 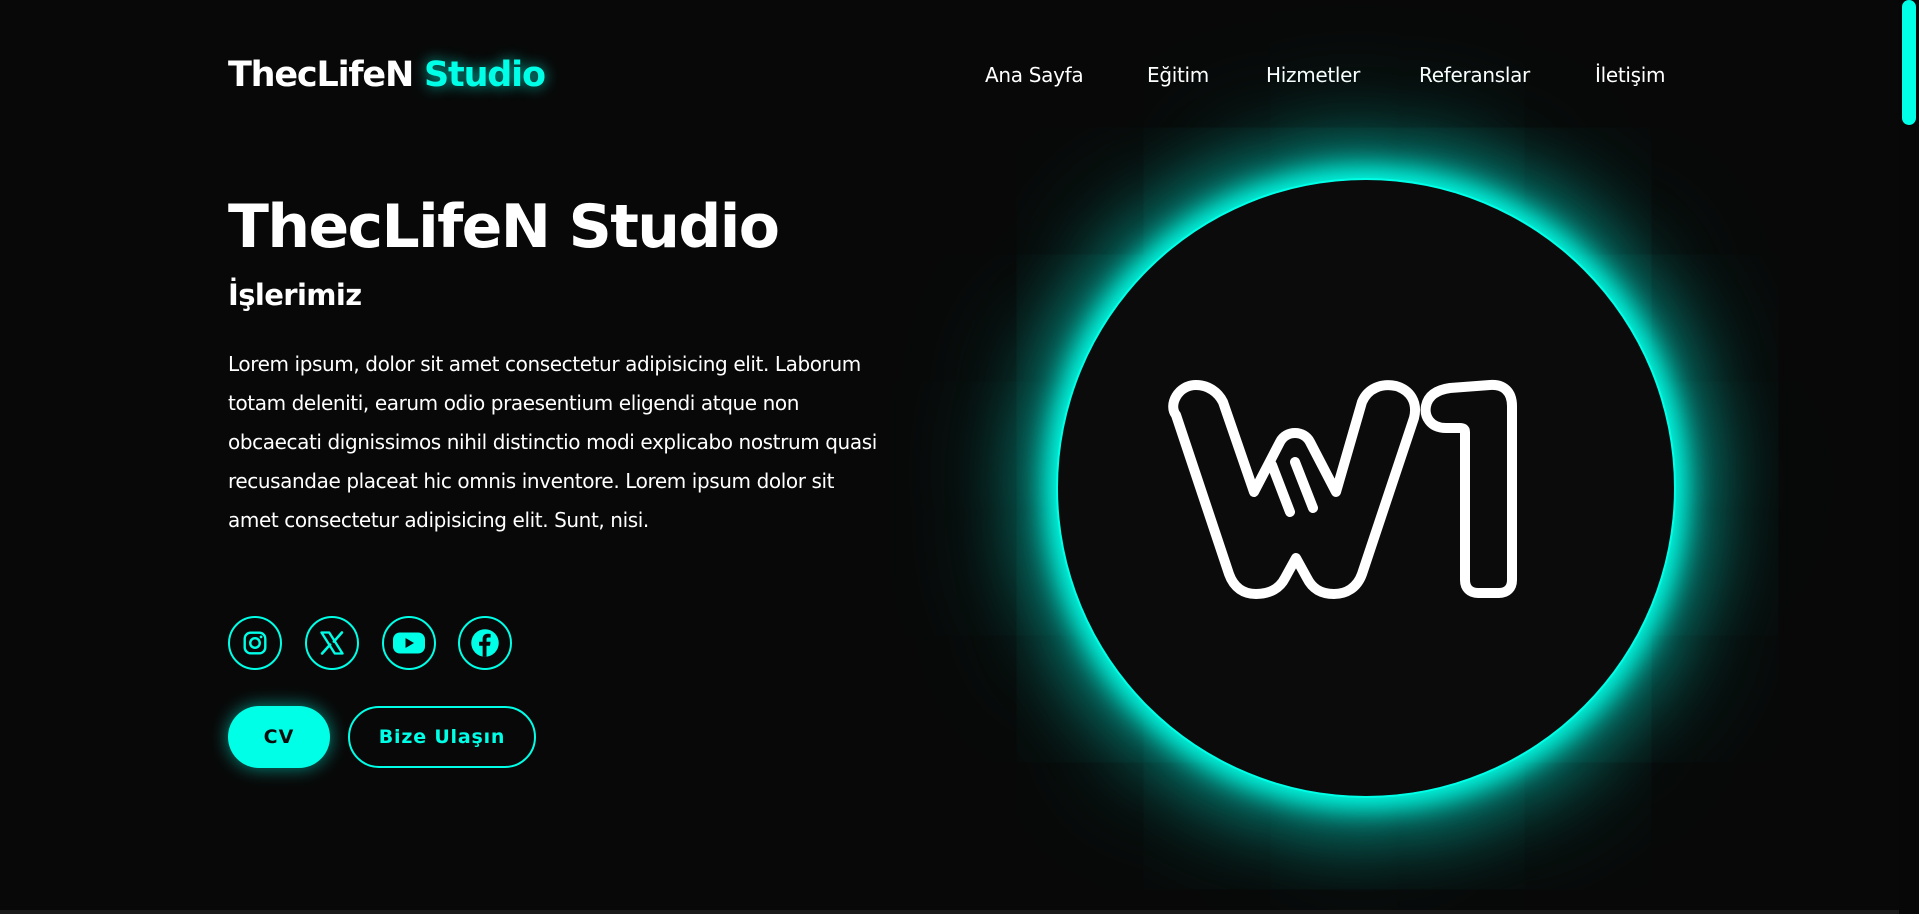 I want to click on cv-button: CV, so click(x=279, y=737).